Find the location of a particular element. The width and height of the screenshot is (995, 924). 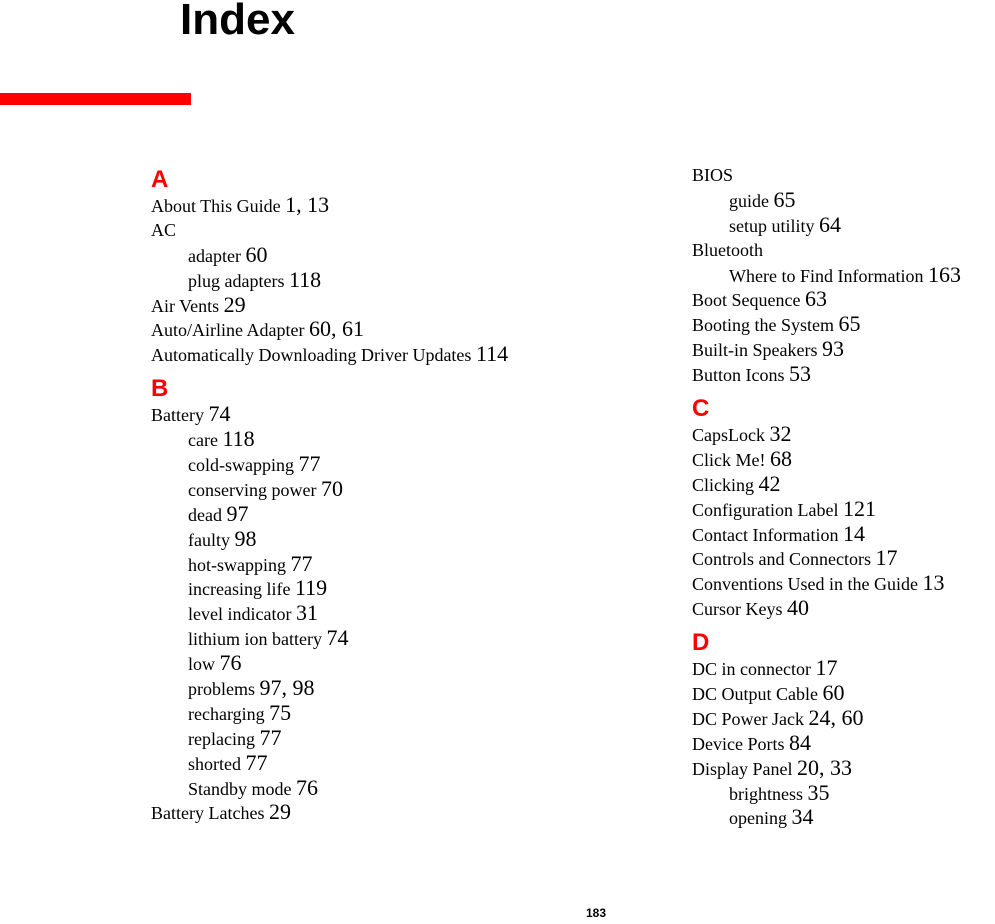

entry-term: lithium ion battery is located at coordinates (255, 639).